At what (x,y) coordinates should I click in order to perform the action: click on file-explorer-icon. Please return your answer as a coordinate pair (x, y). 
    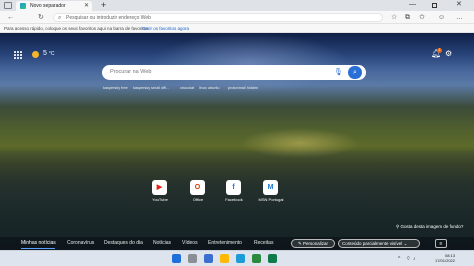
    Looking at the image, I should click on (224, 258).